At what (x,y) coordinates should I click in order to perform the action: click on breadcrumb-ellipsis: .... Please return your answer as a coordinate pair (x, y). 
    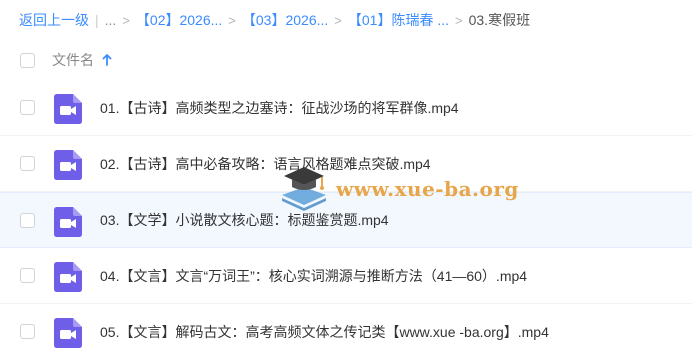
    Looking at the image, I should click on (111, 20).